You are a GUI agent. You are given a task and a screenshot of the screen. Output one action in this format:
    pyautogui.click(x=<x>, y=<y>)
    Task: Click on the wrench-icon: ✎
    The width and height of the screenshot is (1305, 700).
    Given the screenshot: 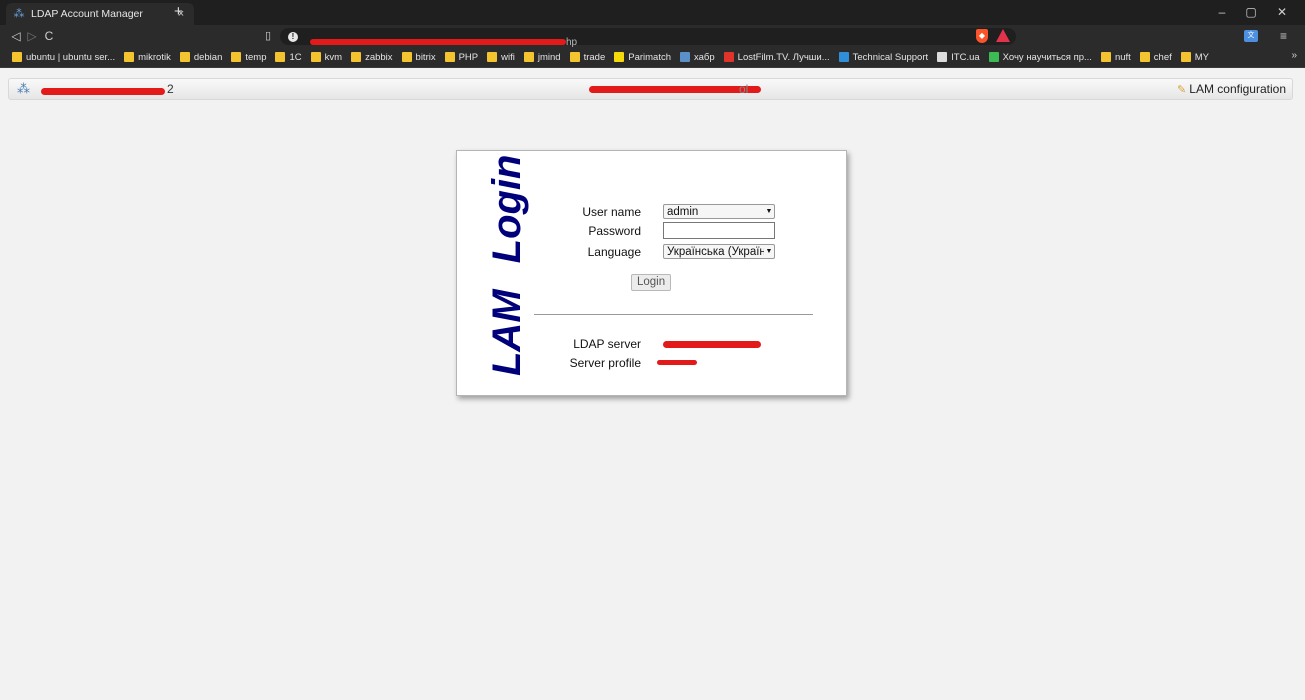 What is the action you would take?
    pyautogui.click(x=1182, y=89)
    